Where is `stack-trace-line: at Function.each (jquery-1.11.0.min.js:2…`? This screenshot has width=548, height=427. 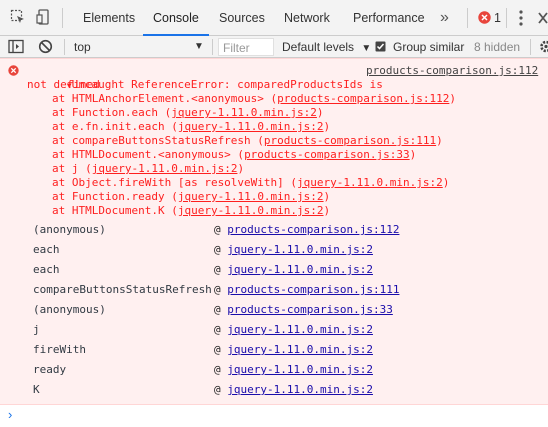
stack-trace-line: at Function.each (jquery-1.11.0.min.js:2… is located at coordinates (188, 113).